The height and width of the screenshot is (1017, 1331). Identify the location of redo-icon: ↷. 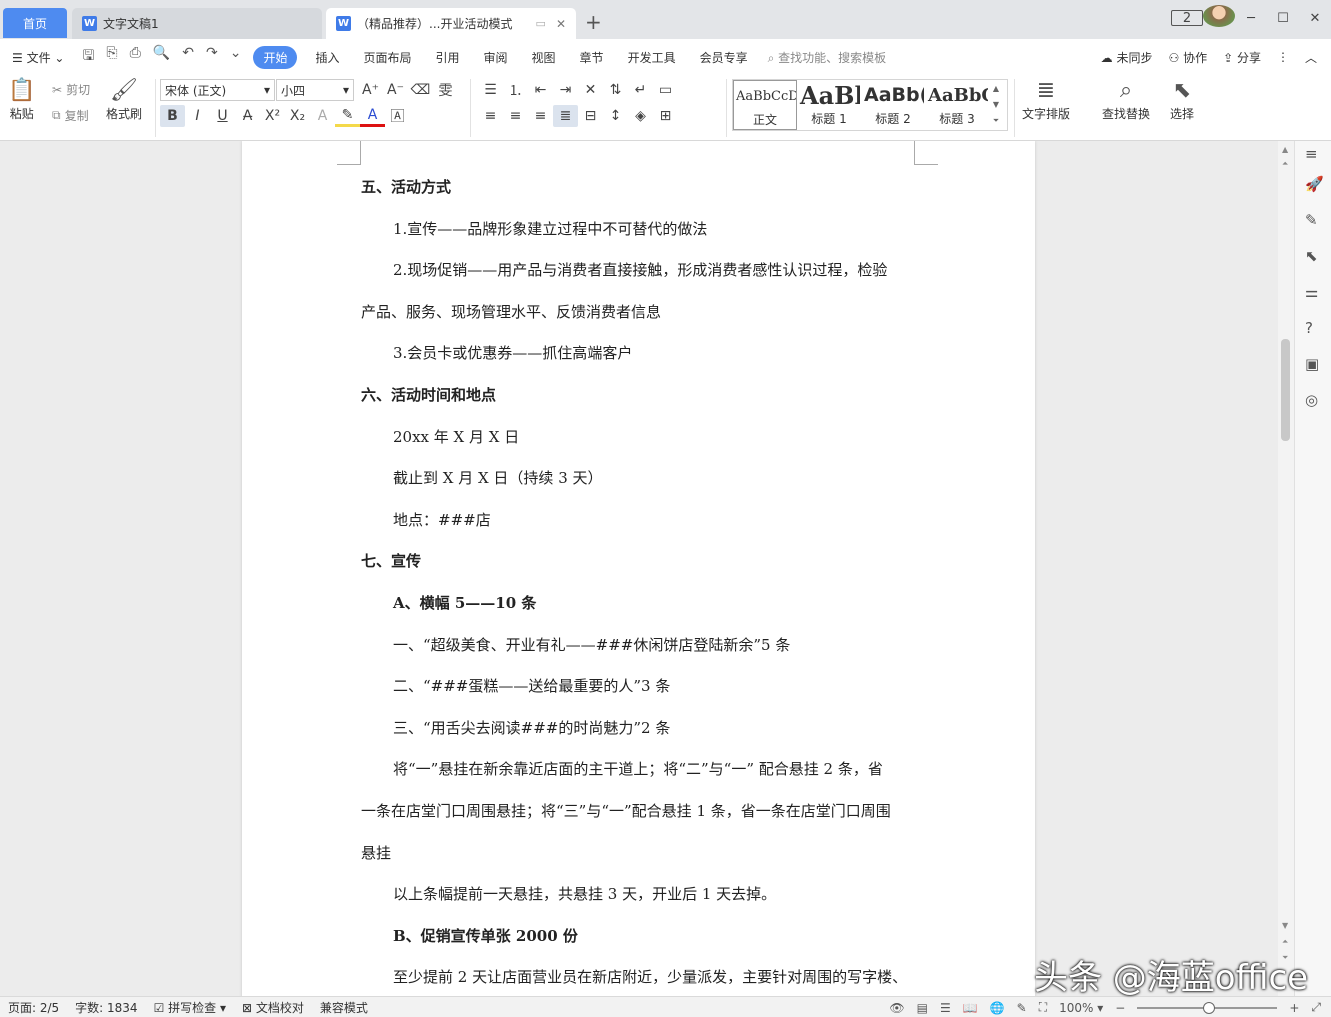
(212, 57).